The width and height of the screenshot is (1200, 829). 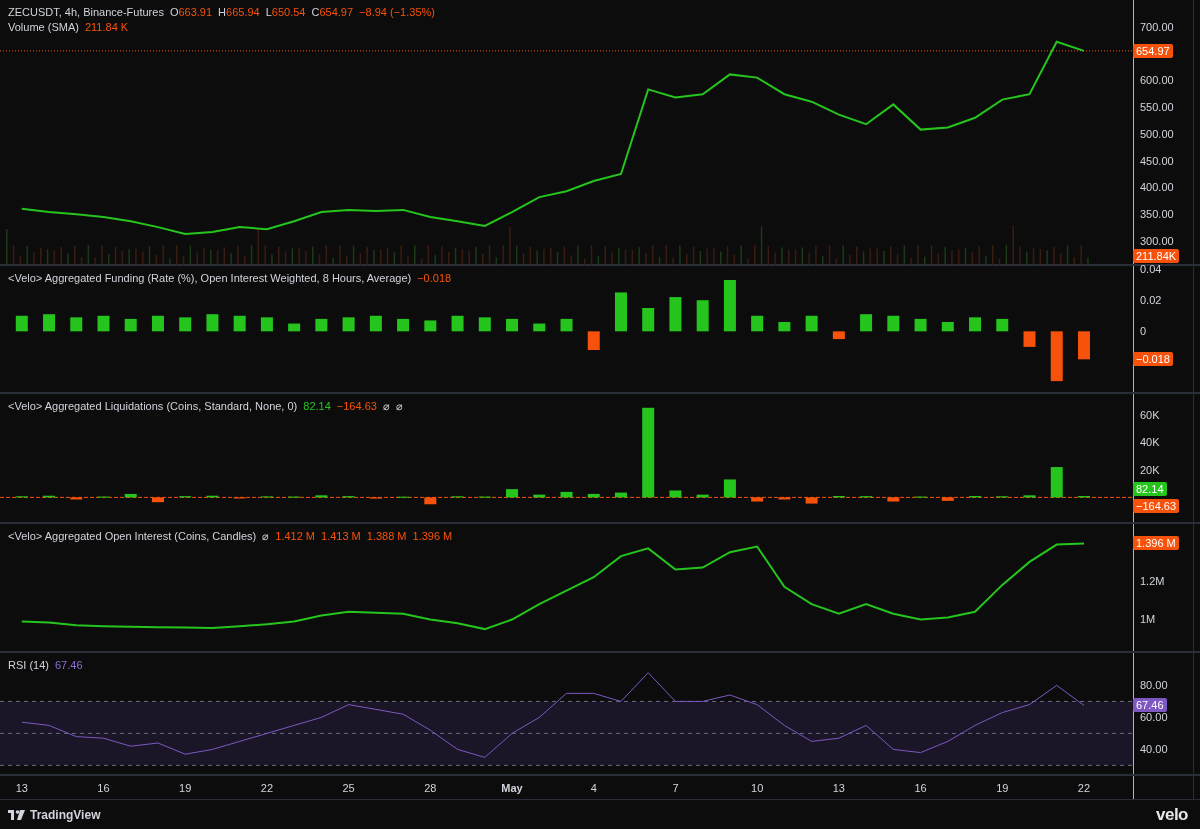 I want to click on ohlc-value: 654.97, so click(x=336, y=12).